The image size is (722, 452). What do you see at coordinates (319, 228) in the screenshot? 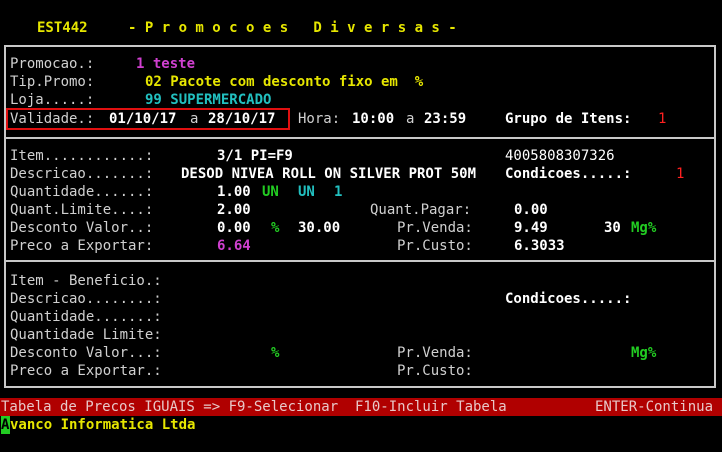
I see `item-desconto-pct: 30.00` at bounding box center [319, 228].